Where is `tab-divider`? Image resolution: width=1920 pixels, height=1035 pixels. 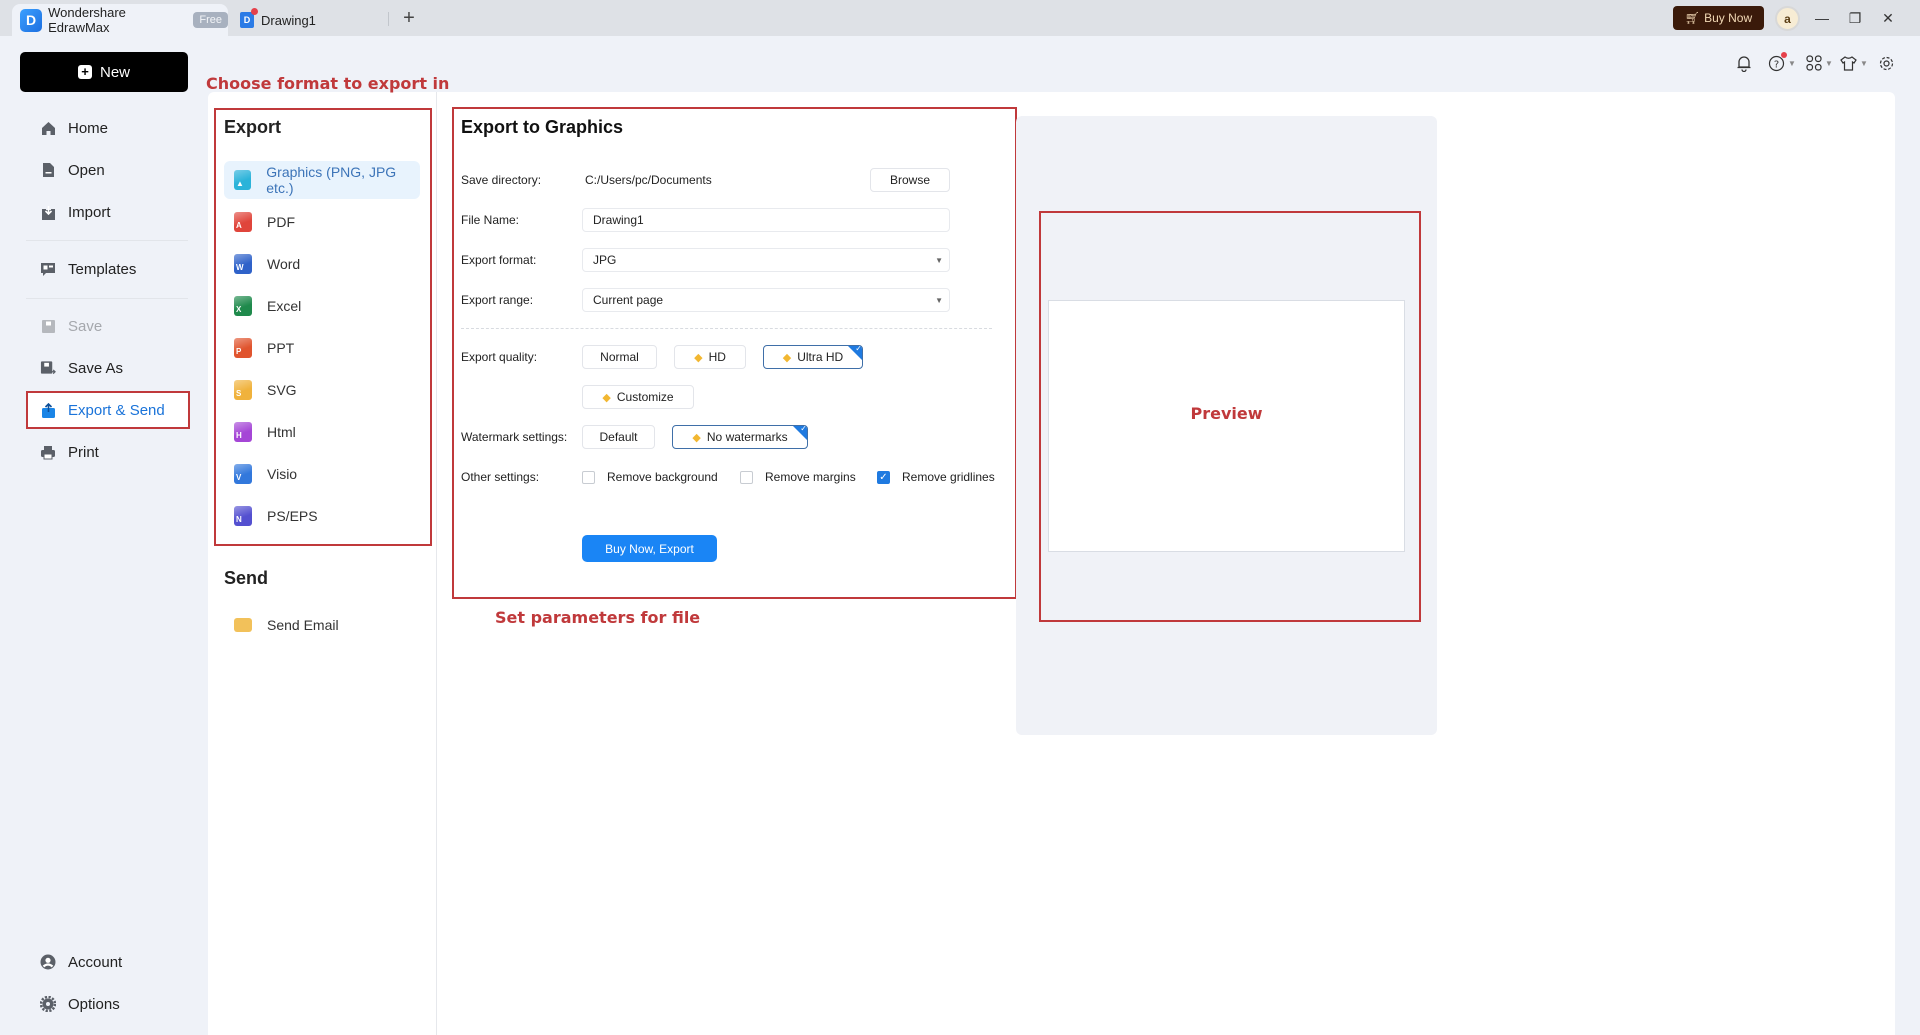
tab-divider is located at coordinates (388, 19).